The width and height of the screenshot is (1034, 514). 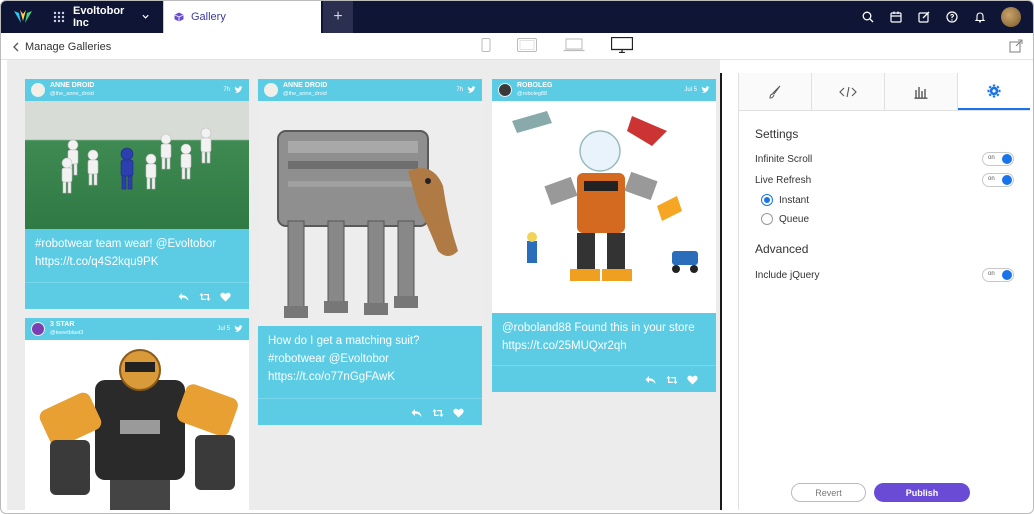 I want to click on search-icon, so click(x=868, y=17).